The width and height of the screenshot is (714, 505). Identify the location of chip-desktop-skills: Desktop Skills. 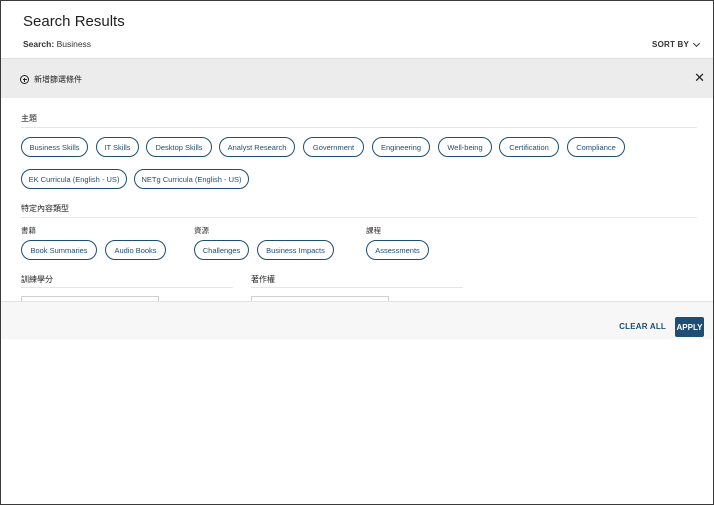
(179, 147).